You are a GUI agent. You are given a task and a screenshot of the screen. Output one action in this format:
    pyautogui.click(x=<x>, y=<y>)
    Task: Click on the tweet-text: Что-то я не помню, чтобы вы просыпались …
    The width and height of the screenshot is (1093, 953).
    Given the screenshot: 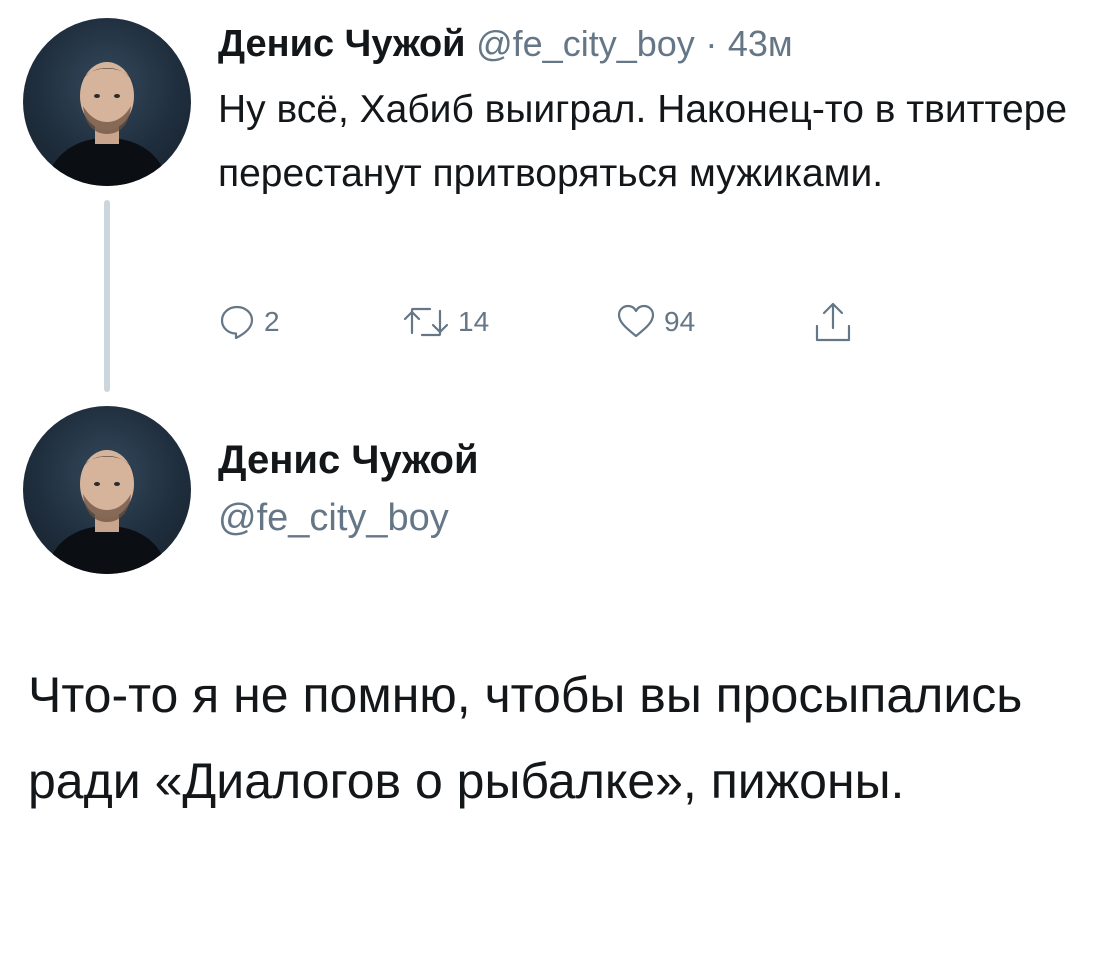 What is the action you would take?
    pyautogui.click(x=525, y=738)
    